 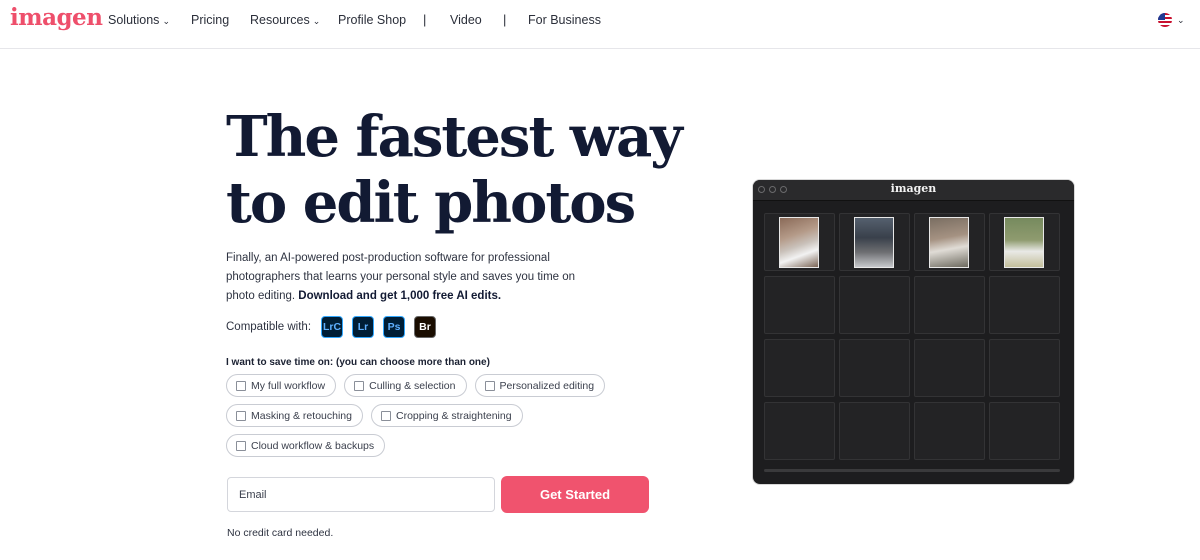 I want to click on bridge-icon: Br, so click(x=425, y=327).